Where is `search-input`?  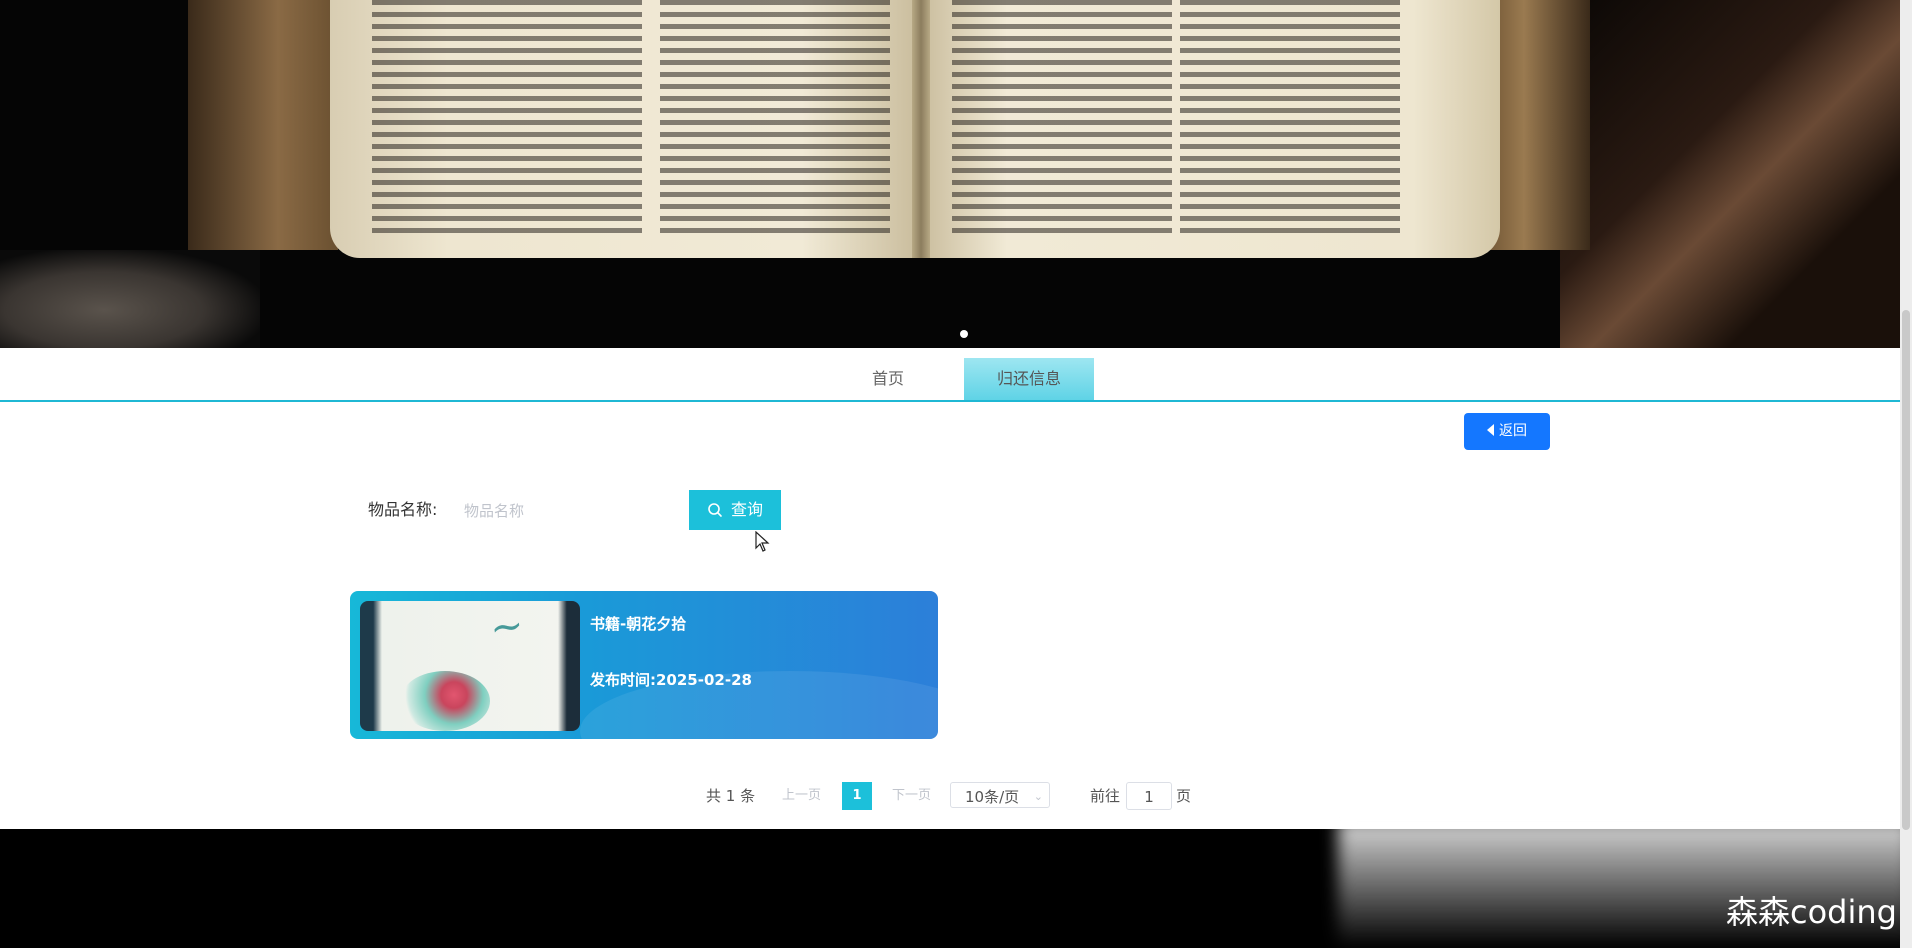 search-input is located at coordinates (574, 511).